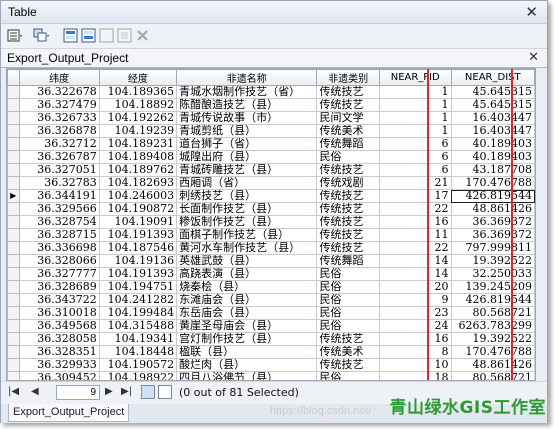  I want to click on cell-lon: 104.182693, so click(138, 183).